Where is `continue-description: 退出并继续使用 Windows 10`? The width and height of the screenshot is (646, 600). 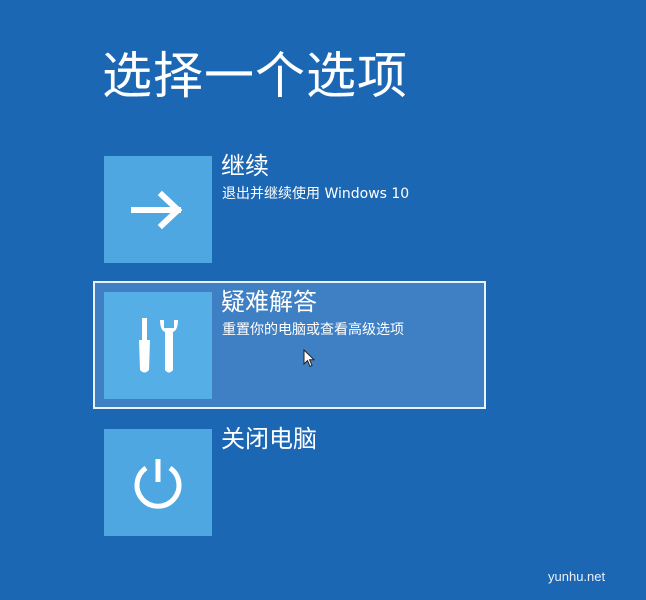 continue-description: 退出并继续使用 Windows 10 is located at coordinates (316, 194).